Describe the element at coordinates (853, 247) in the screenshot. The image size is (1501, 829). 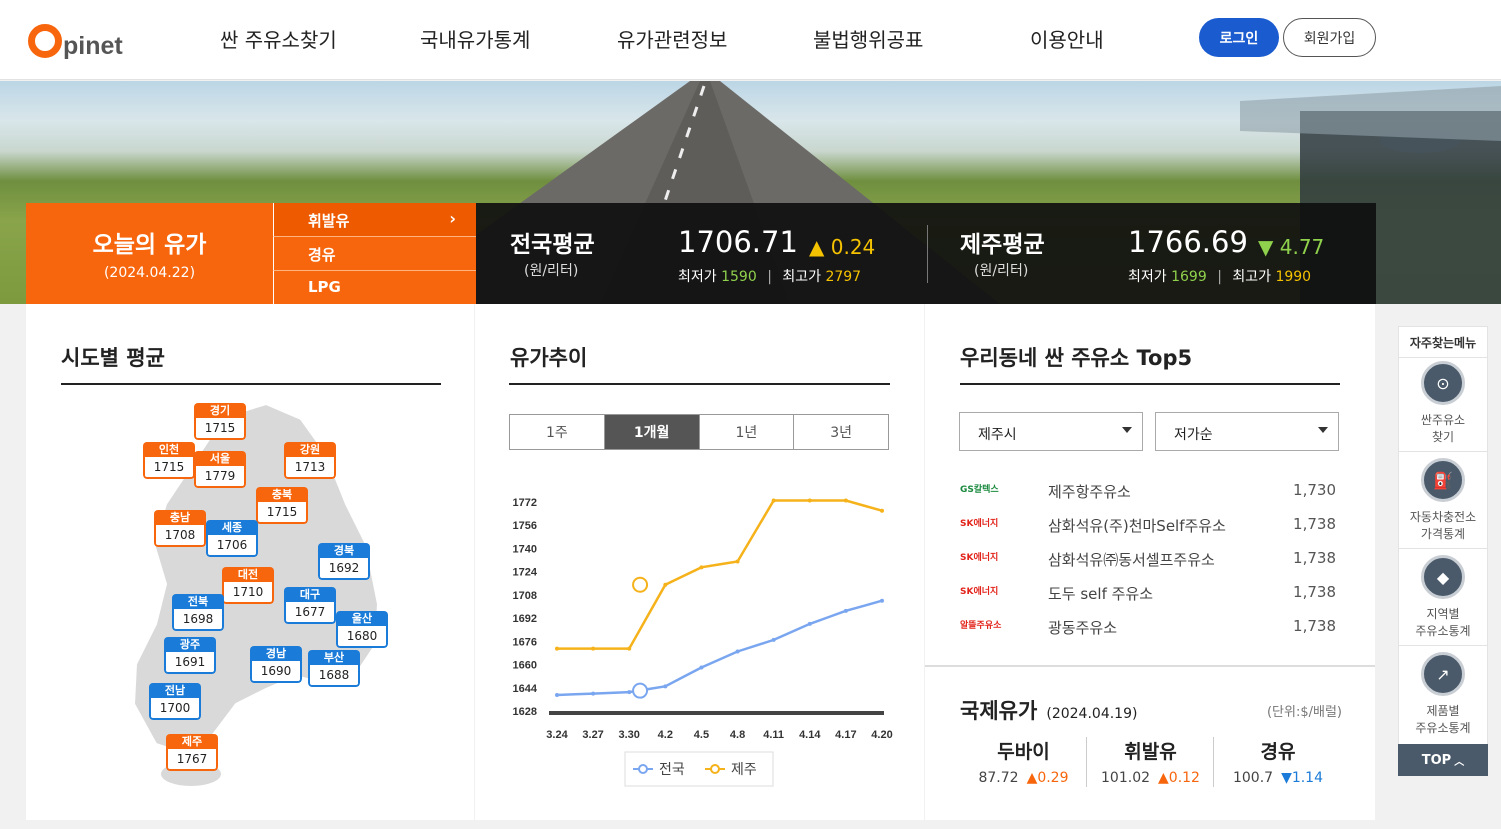
I see `national-change-value: 0.24` at that location.